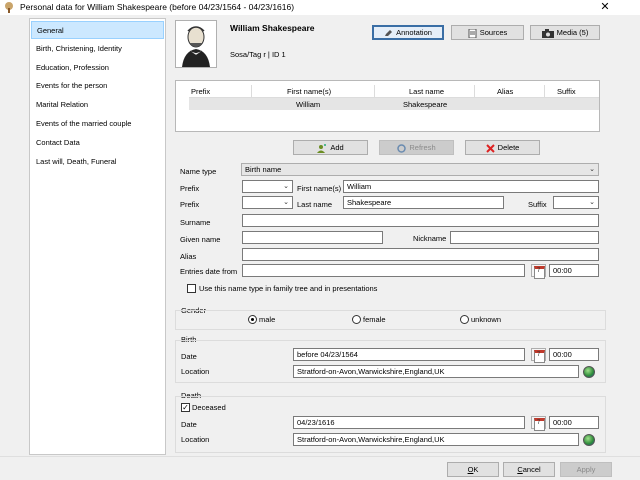  What do you see at coordinates (272, 28) in the screenshot?
I see `person-name: William Shakespeare` at bounding box center [272, 28].